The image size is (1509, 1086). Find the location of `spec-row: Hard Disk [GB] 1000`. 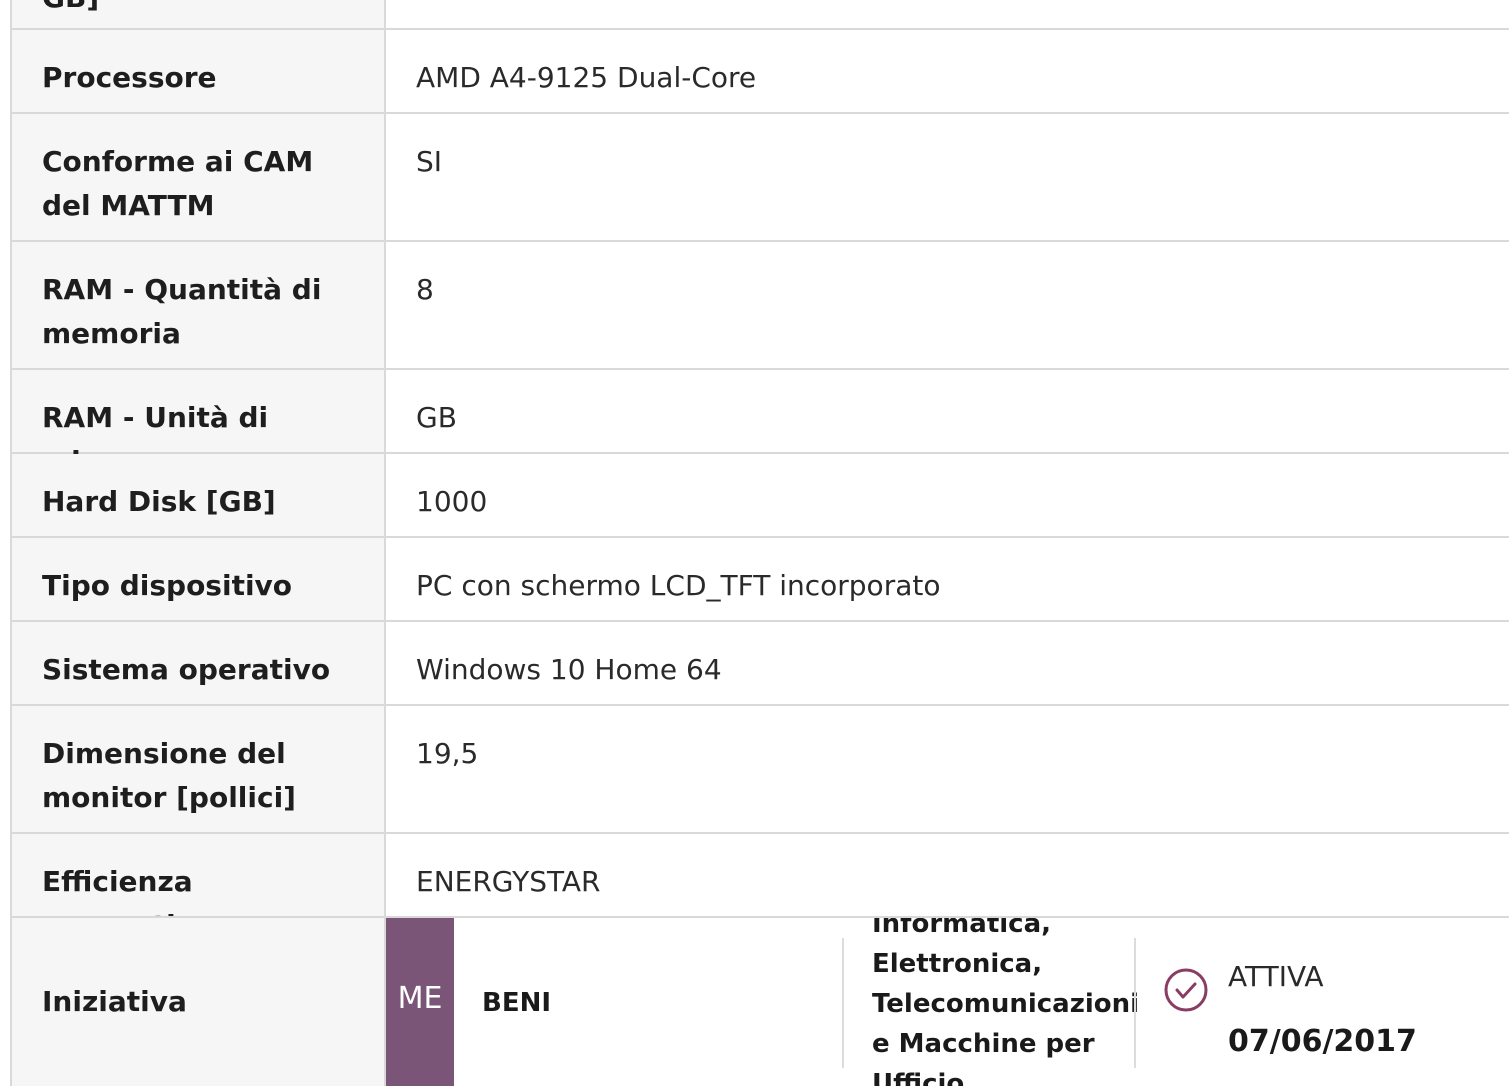

spec-row: Hard Disk [GB] 1000 is located at coordinates (760, 494).